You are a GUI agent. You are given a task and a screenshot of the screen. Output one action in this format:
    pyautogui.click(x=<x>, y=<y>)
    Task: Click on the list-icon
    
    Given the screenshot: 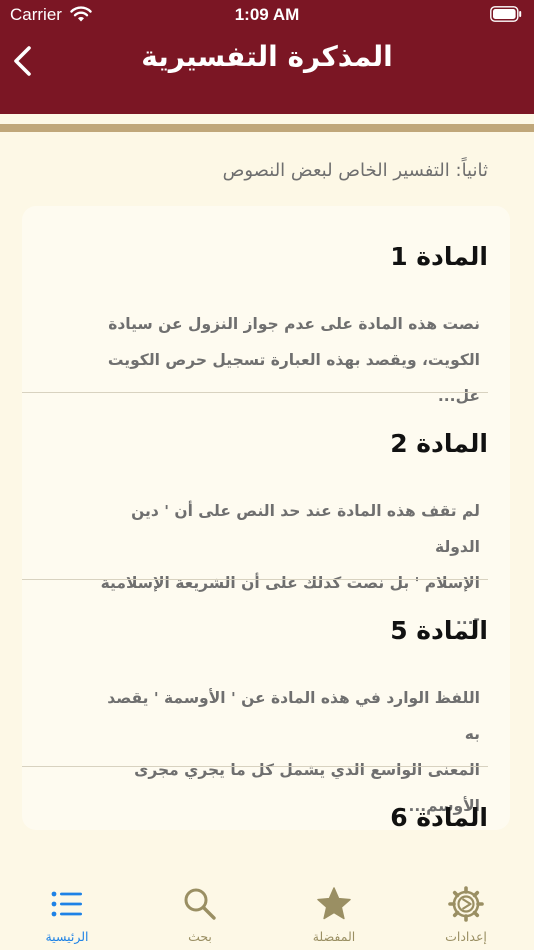 What is the action you would take?
    pyautogui.click(x=66, y=904)
    